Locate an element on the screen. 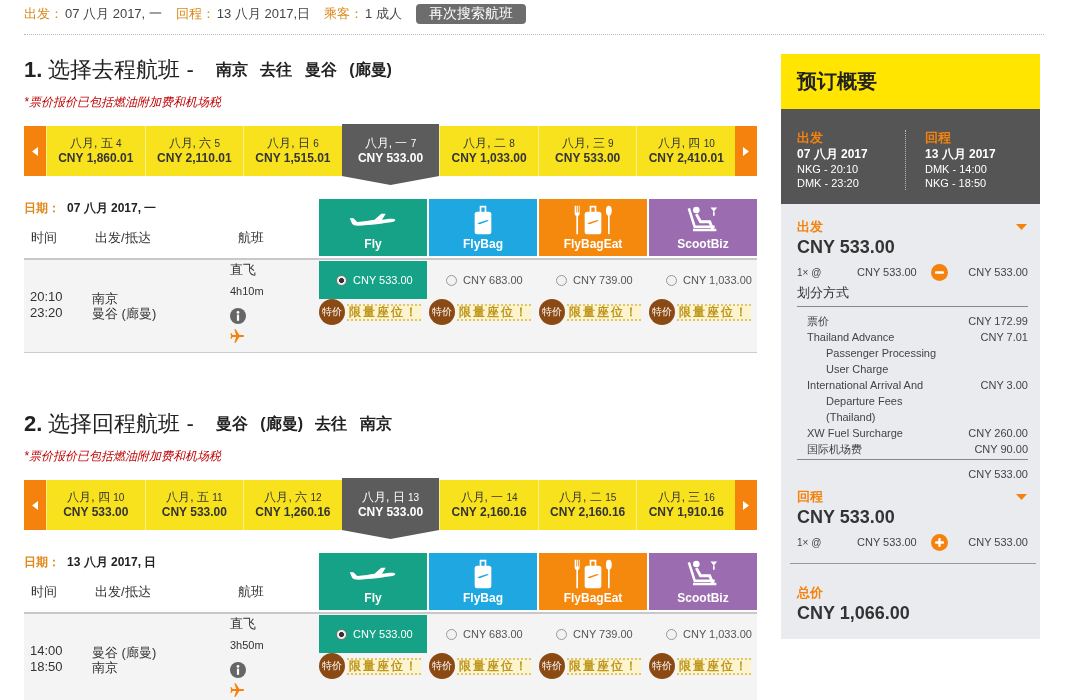 The width and height of the screenshot is (1068, 700). departure-time: 14:00 is located at coordinates (46, 651).